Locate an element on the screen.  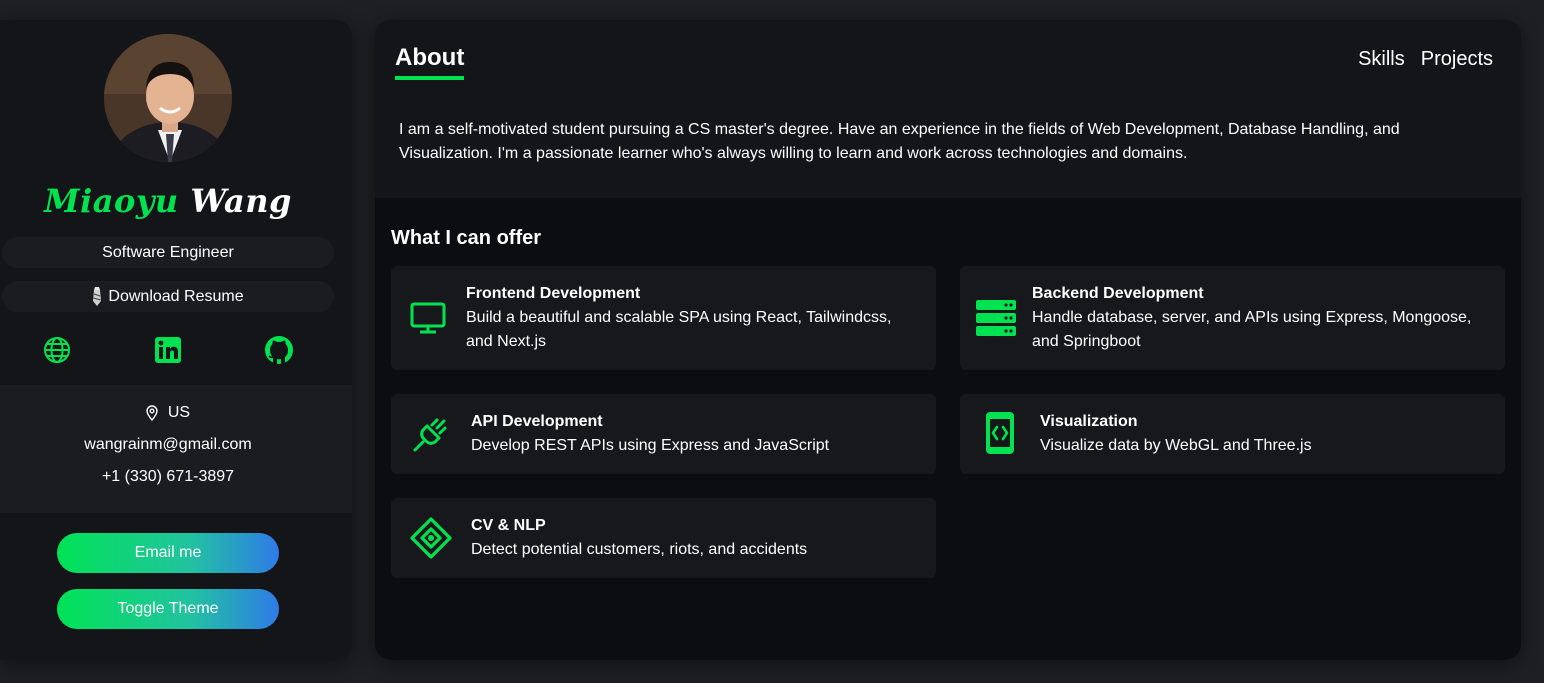
linkedin-icon is located at coordinates (168, 350).